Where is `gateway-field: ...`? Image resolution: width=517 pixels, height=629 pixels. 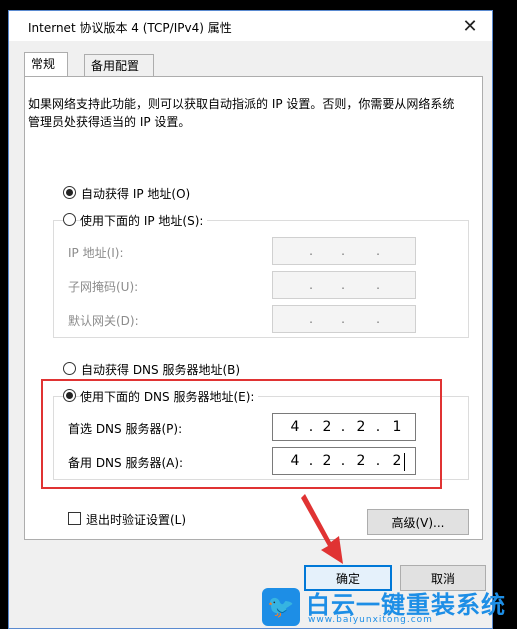 gateway-field: ... is located at coordinates (344, 319).